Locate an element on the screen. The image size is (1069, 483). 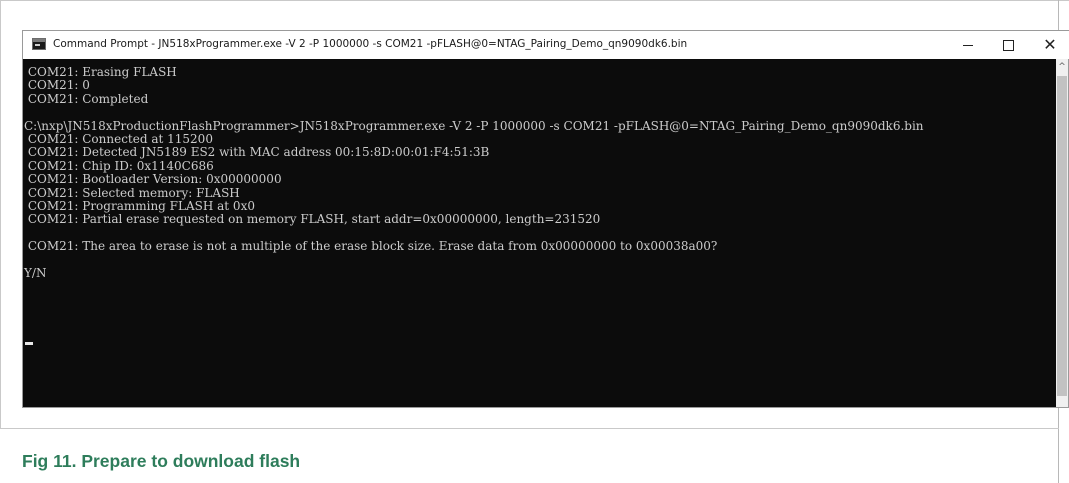
console-line: COM21: Connected at 115200 is located at coordinates (118, 138).